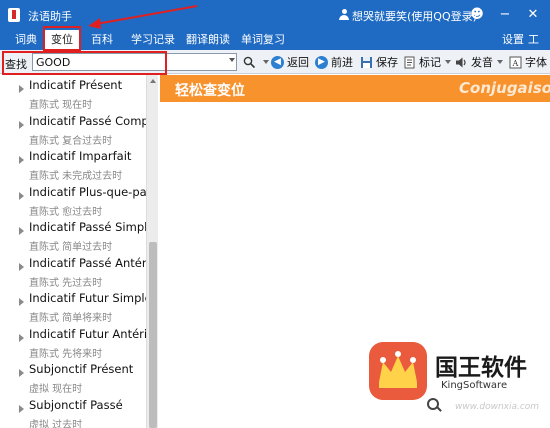 The width and height of the screenshot is (550, 428). Describe the element at coordinates (414, 16) in the screenshot. I see `user-login-label: 想哭就要笑(使用QQ登录)` at that location.